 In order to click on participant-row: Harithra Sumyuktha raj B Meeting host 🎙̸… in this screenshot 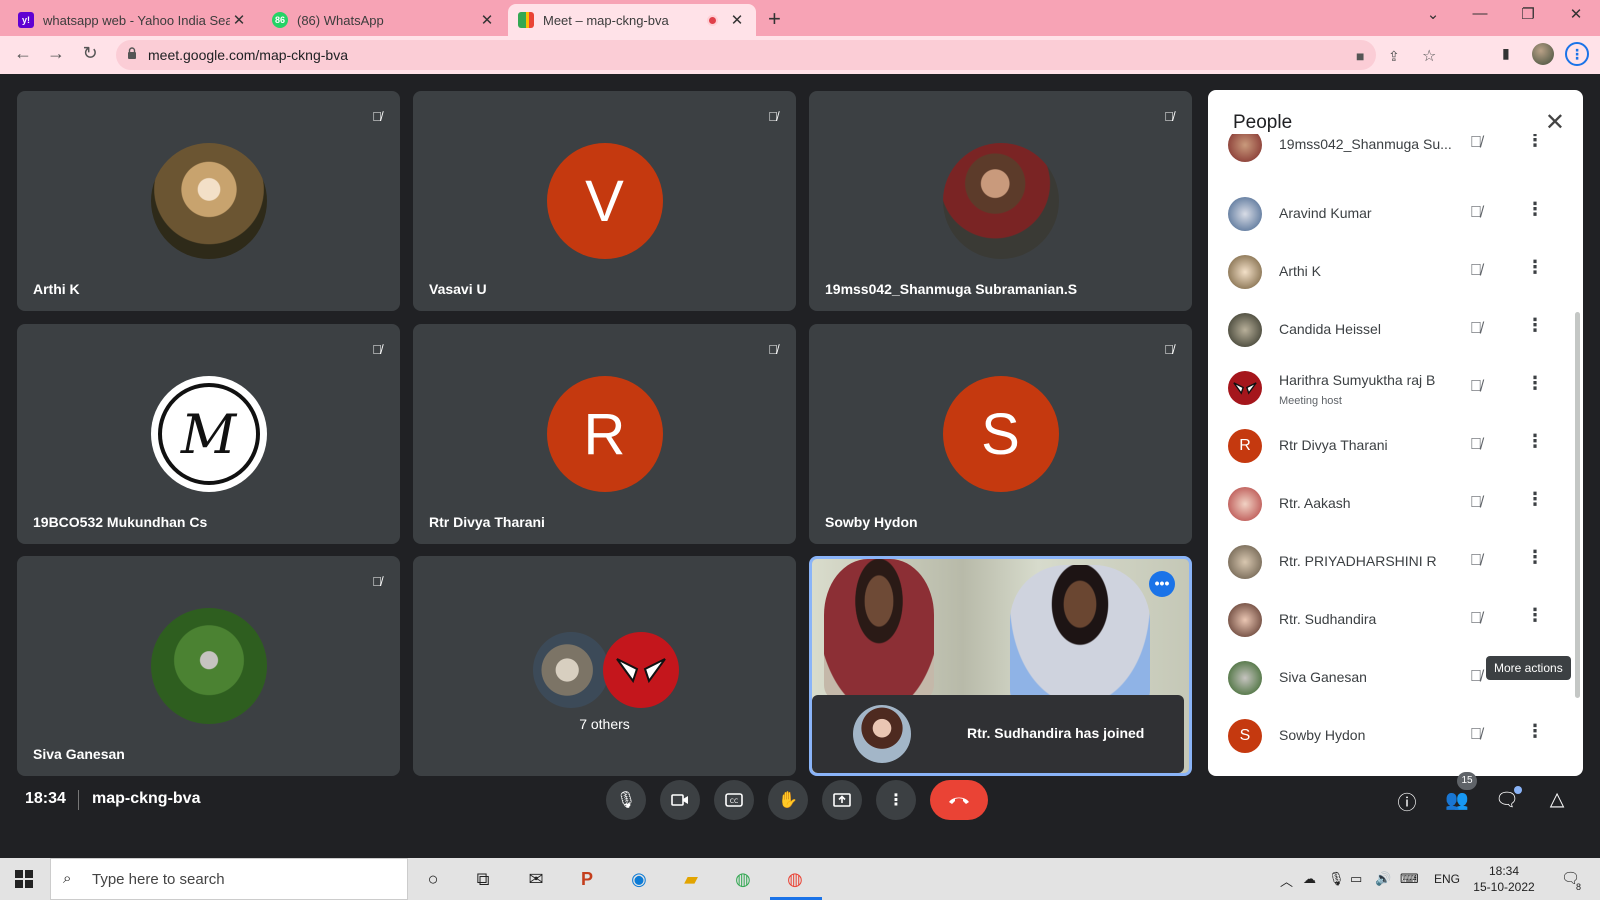, I will do `click(1395, 388)`.